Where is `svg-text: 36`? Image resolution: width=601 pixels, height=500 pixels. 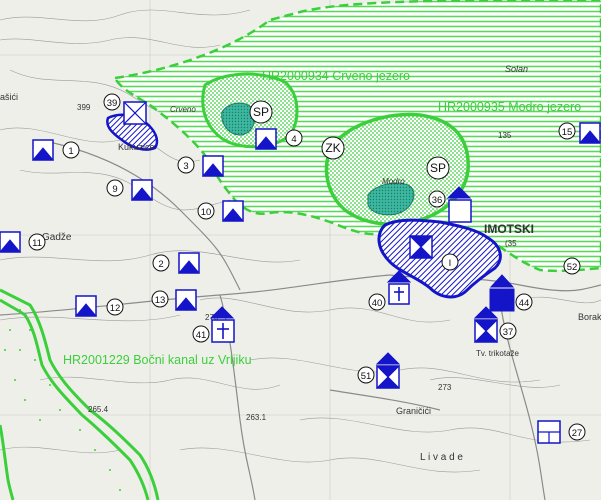 svg-text: 36 is located at coordinates (437, 200).